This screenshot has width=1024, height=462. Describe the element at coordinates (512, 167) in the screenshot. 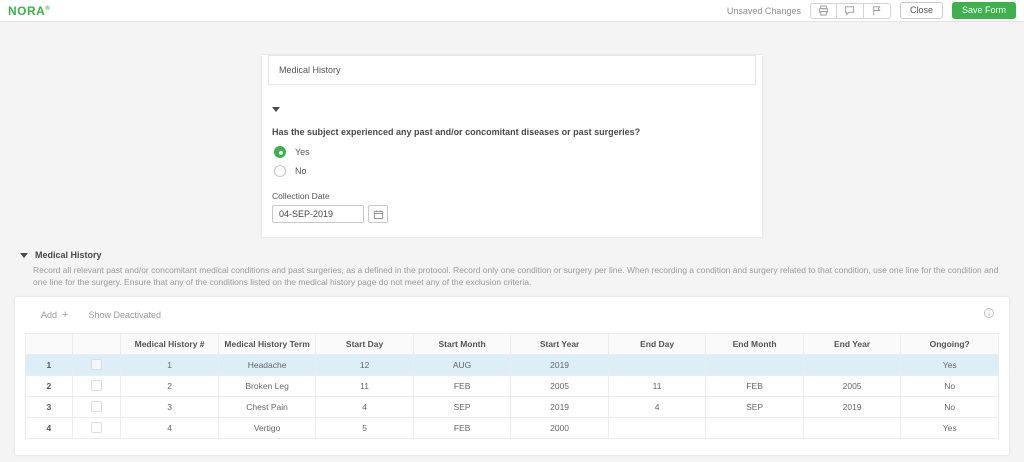

I see `radio-option-no: No` at that location.